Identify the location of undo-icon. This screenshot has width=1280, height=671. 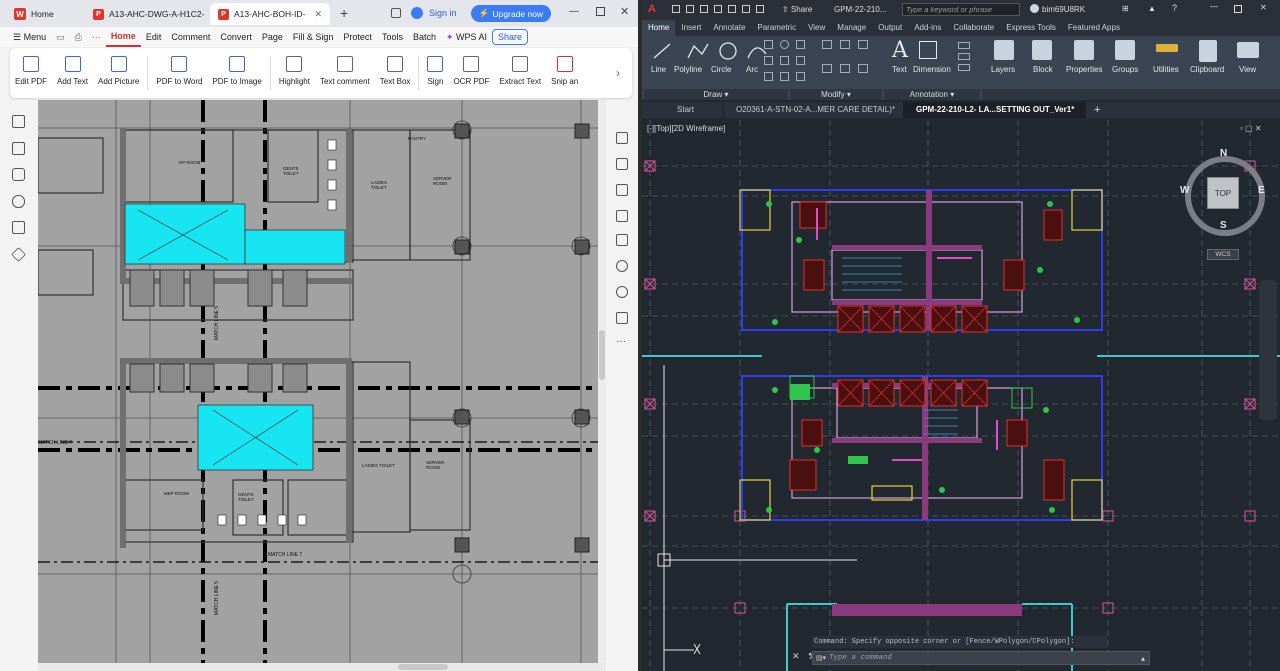
(746, 9).